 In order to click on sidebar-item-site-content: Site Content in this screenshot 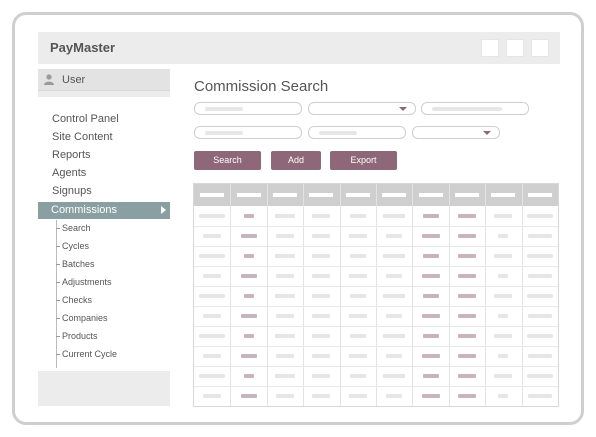, I will do `click(82, 137)`.